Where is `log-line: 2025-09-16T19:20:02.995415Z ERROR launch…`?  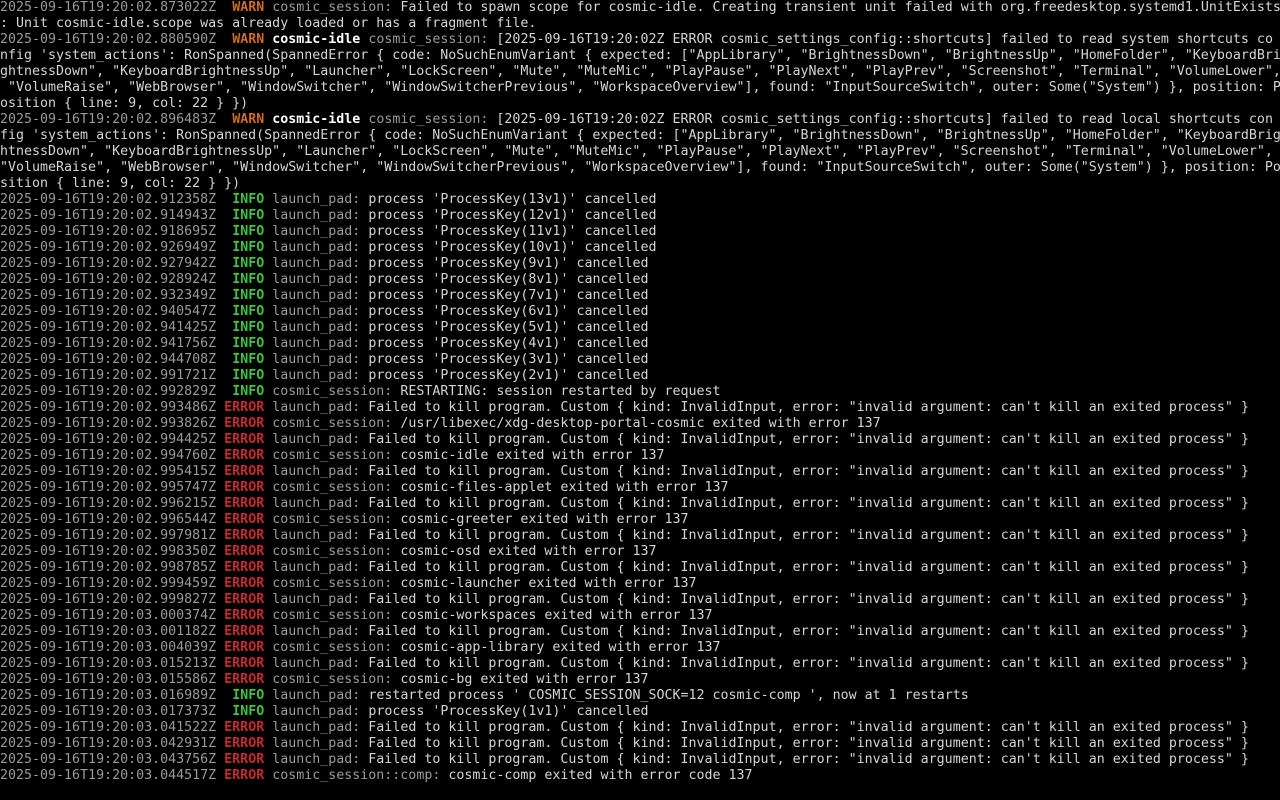
log-line: 2025-09-16T19:20:02.995415Z ERROR launch… is located at coordinates (640, 472).